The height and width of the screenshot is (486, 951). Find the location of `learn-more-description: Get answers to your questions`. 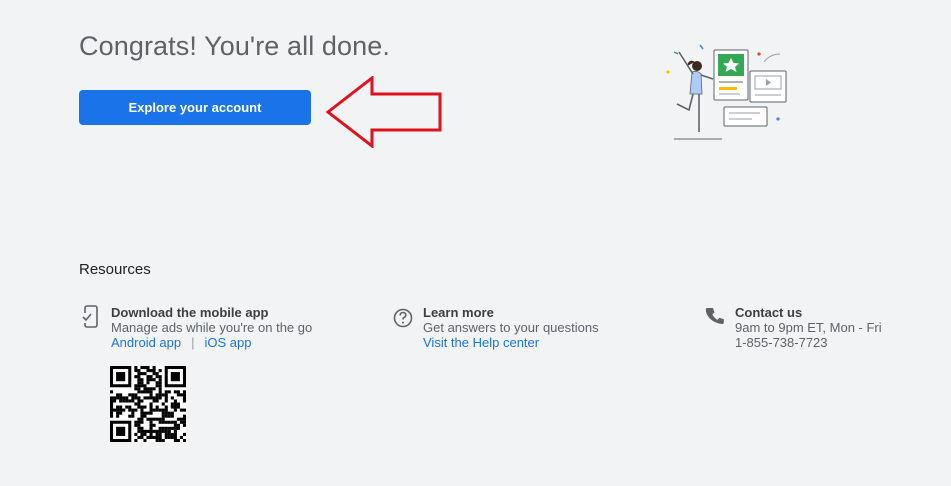

learn-more-description: Get answers to your questions is located at coordinates (511, 327).